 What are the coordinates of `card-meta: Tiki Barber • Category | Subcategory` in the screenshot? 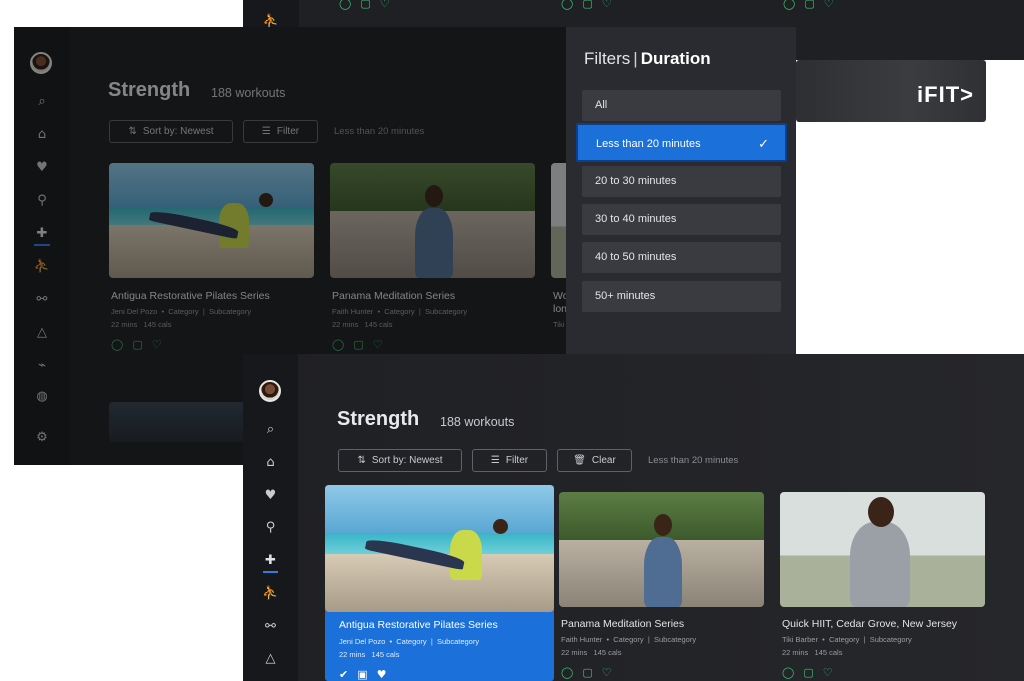 It's located at (847, 639).